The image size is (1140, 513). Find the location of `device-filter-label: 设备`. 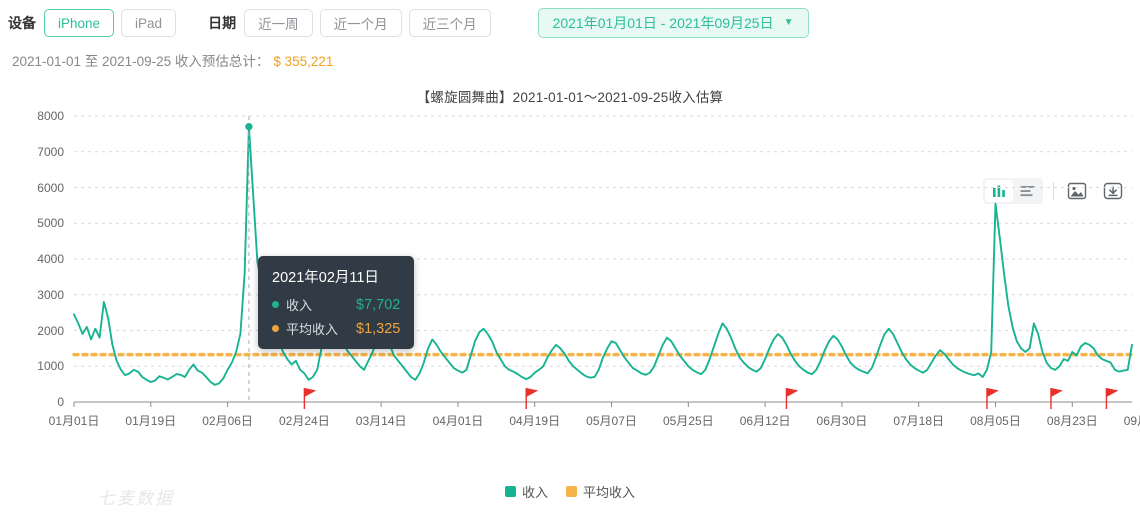

device-filter-label: 设备 is located at coordinates (22, 23).